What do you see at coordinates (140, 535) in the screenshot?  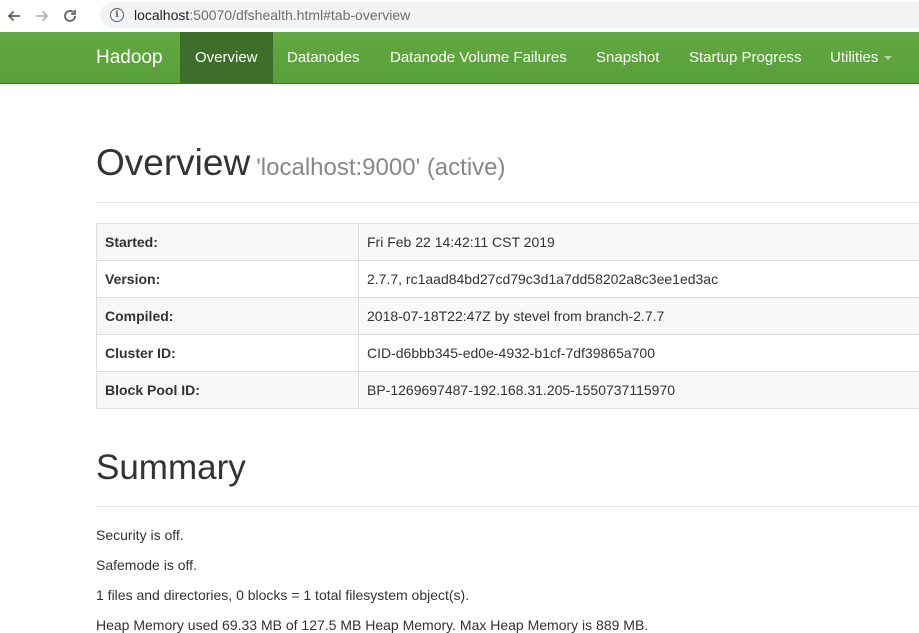 I see `security-status: Security is off.` at bounding box center [140, 535].